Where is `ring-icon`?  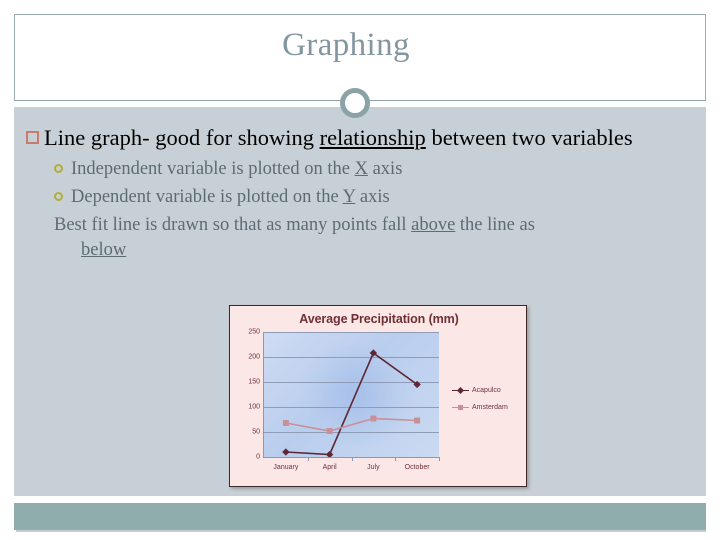 ring-icon is located at coordinates (355, 103).